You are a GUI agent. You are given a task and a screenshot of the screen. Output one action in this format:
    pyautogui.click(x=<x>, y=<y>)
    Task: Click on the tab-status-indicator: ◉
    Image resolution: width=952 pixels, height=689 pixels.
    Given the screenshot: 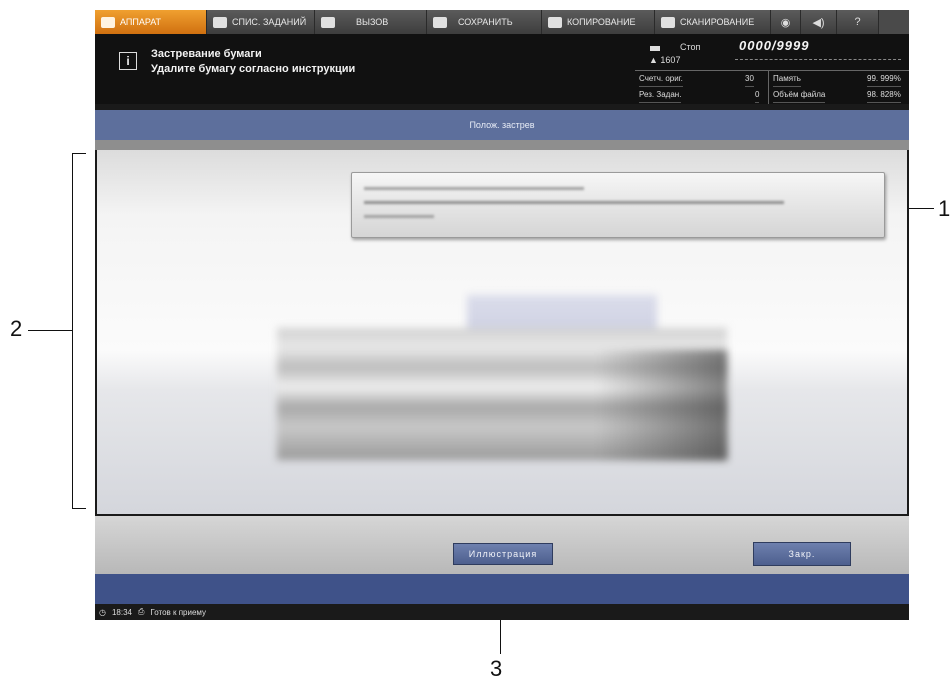 What is the action you would take?
    pyautogui.click(x=786, y=22)
    